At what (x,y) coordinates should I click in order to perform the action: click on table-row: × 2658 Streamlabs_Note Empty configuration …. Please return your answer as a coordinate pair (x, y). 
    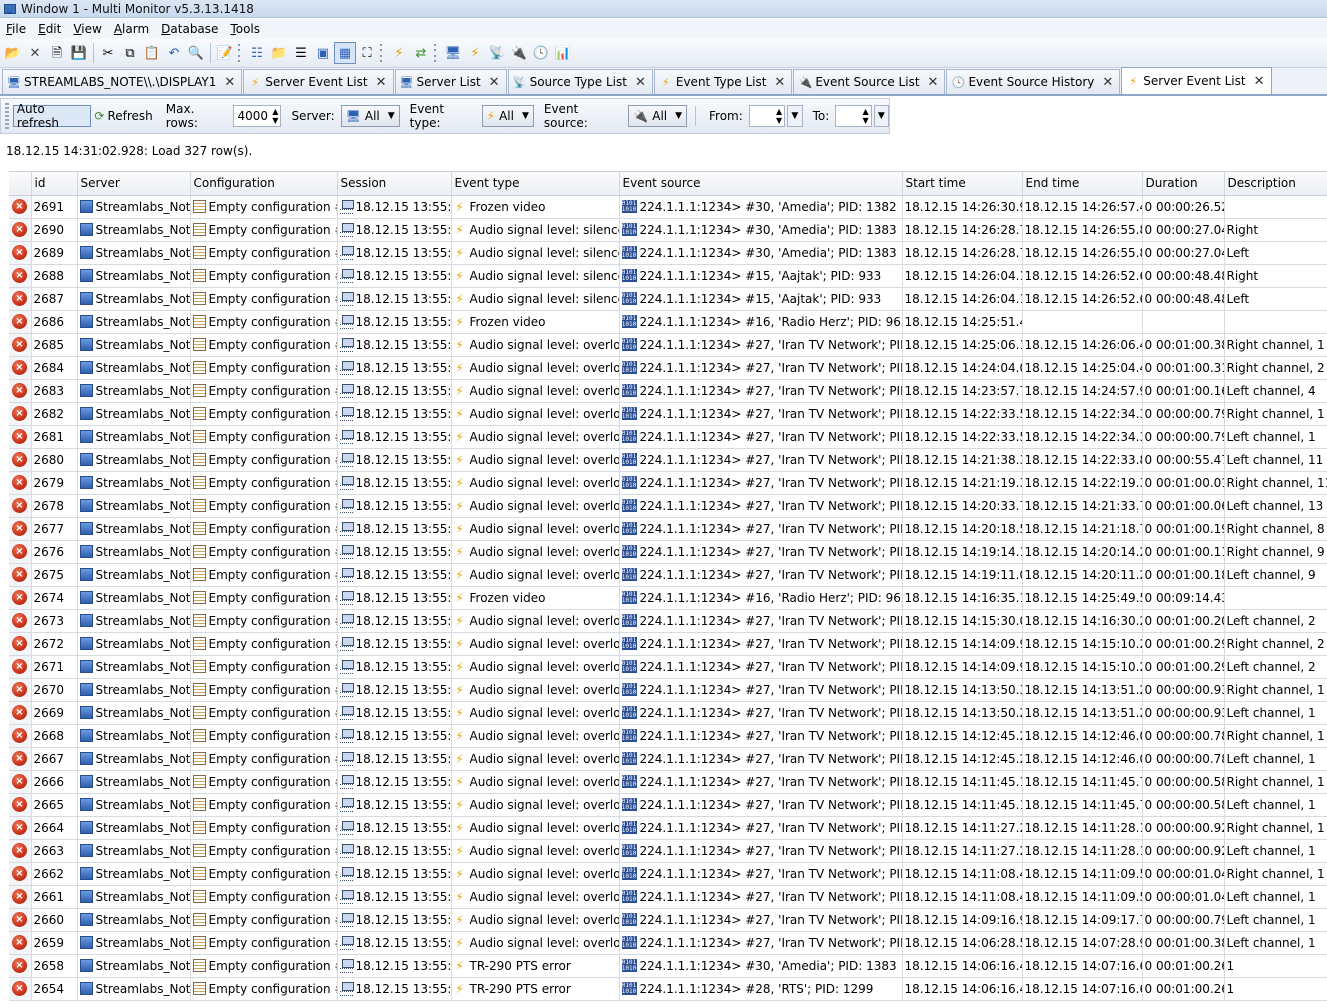
    Looking at the image, I should click on (668, 966).